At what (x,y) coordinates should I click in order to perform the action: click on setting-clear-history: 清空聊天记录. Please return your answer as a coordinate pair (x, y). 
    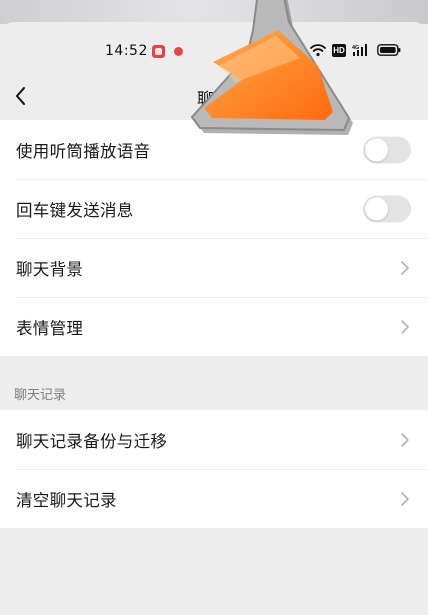
    Looking at the image, I should click on (214, 498).